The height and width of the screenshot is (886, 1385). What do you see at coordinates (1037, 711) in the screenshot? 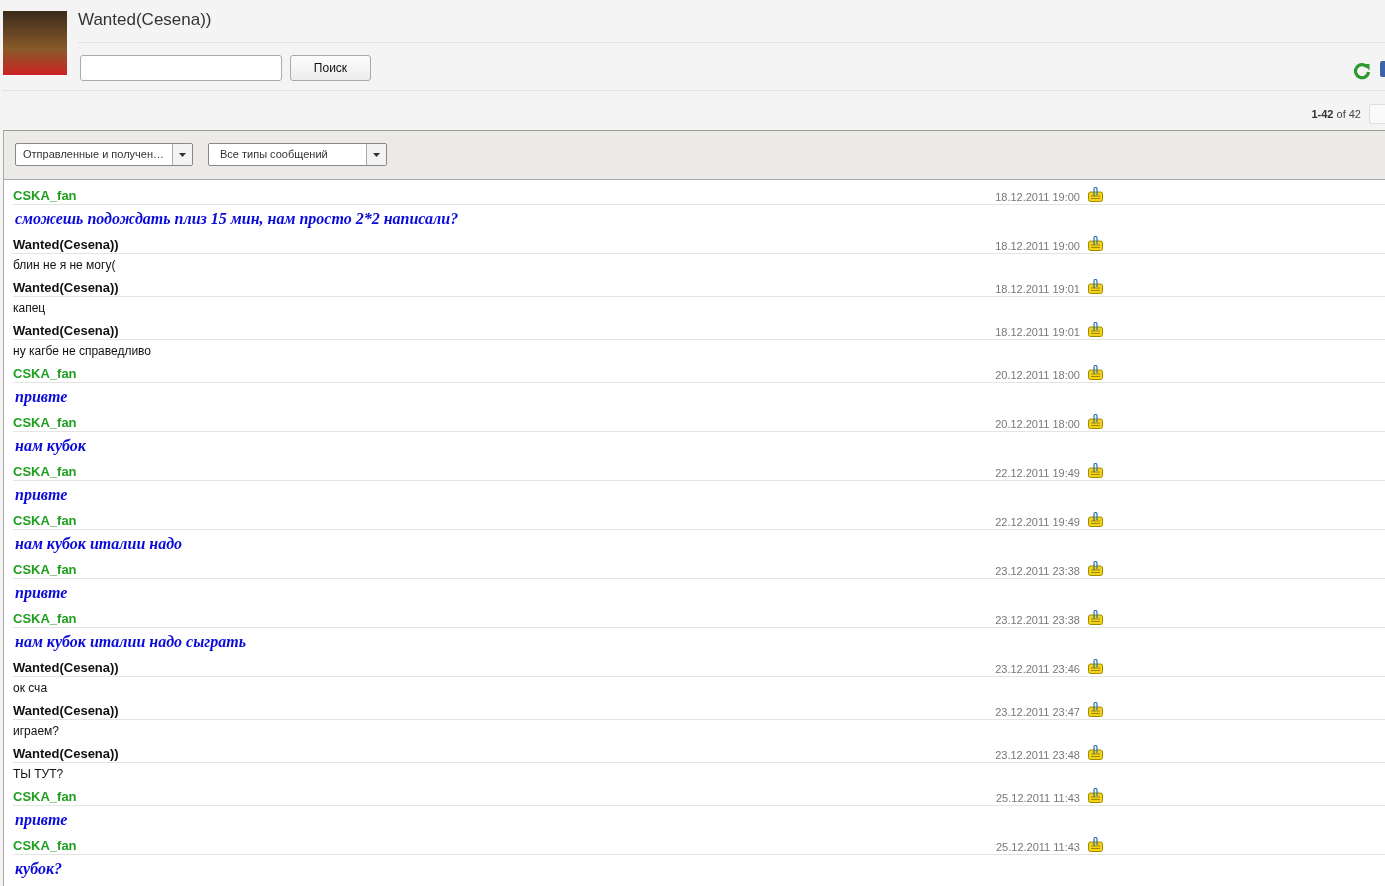
I see `message-time: 23.12.2011 23:47` at bounding box center [1037, 711].